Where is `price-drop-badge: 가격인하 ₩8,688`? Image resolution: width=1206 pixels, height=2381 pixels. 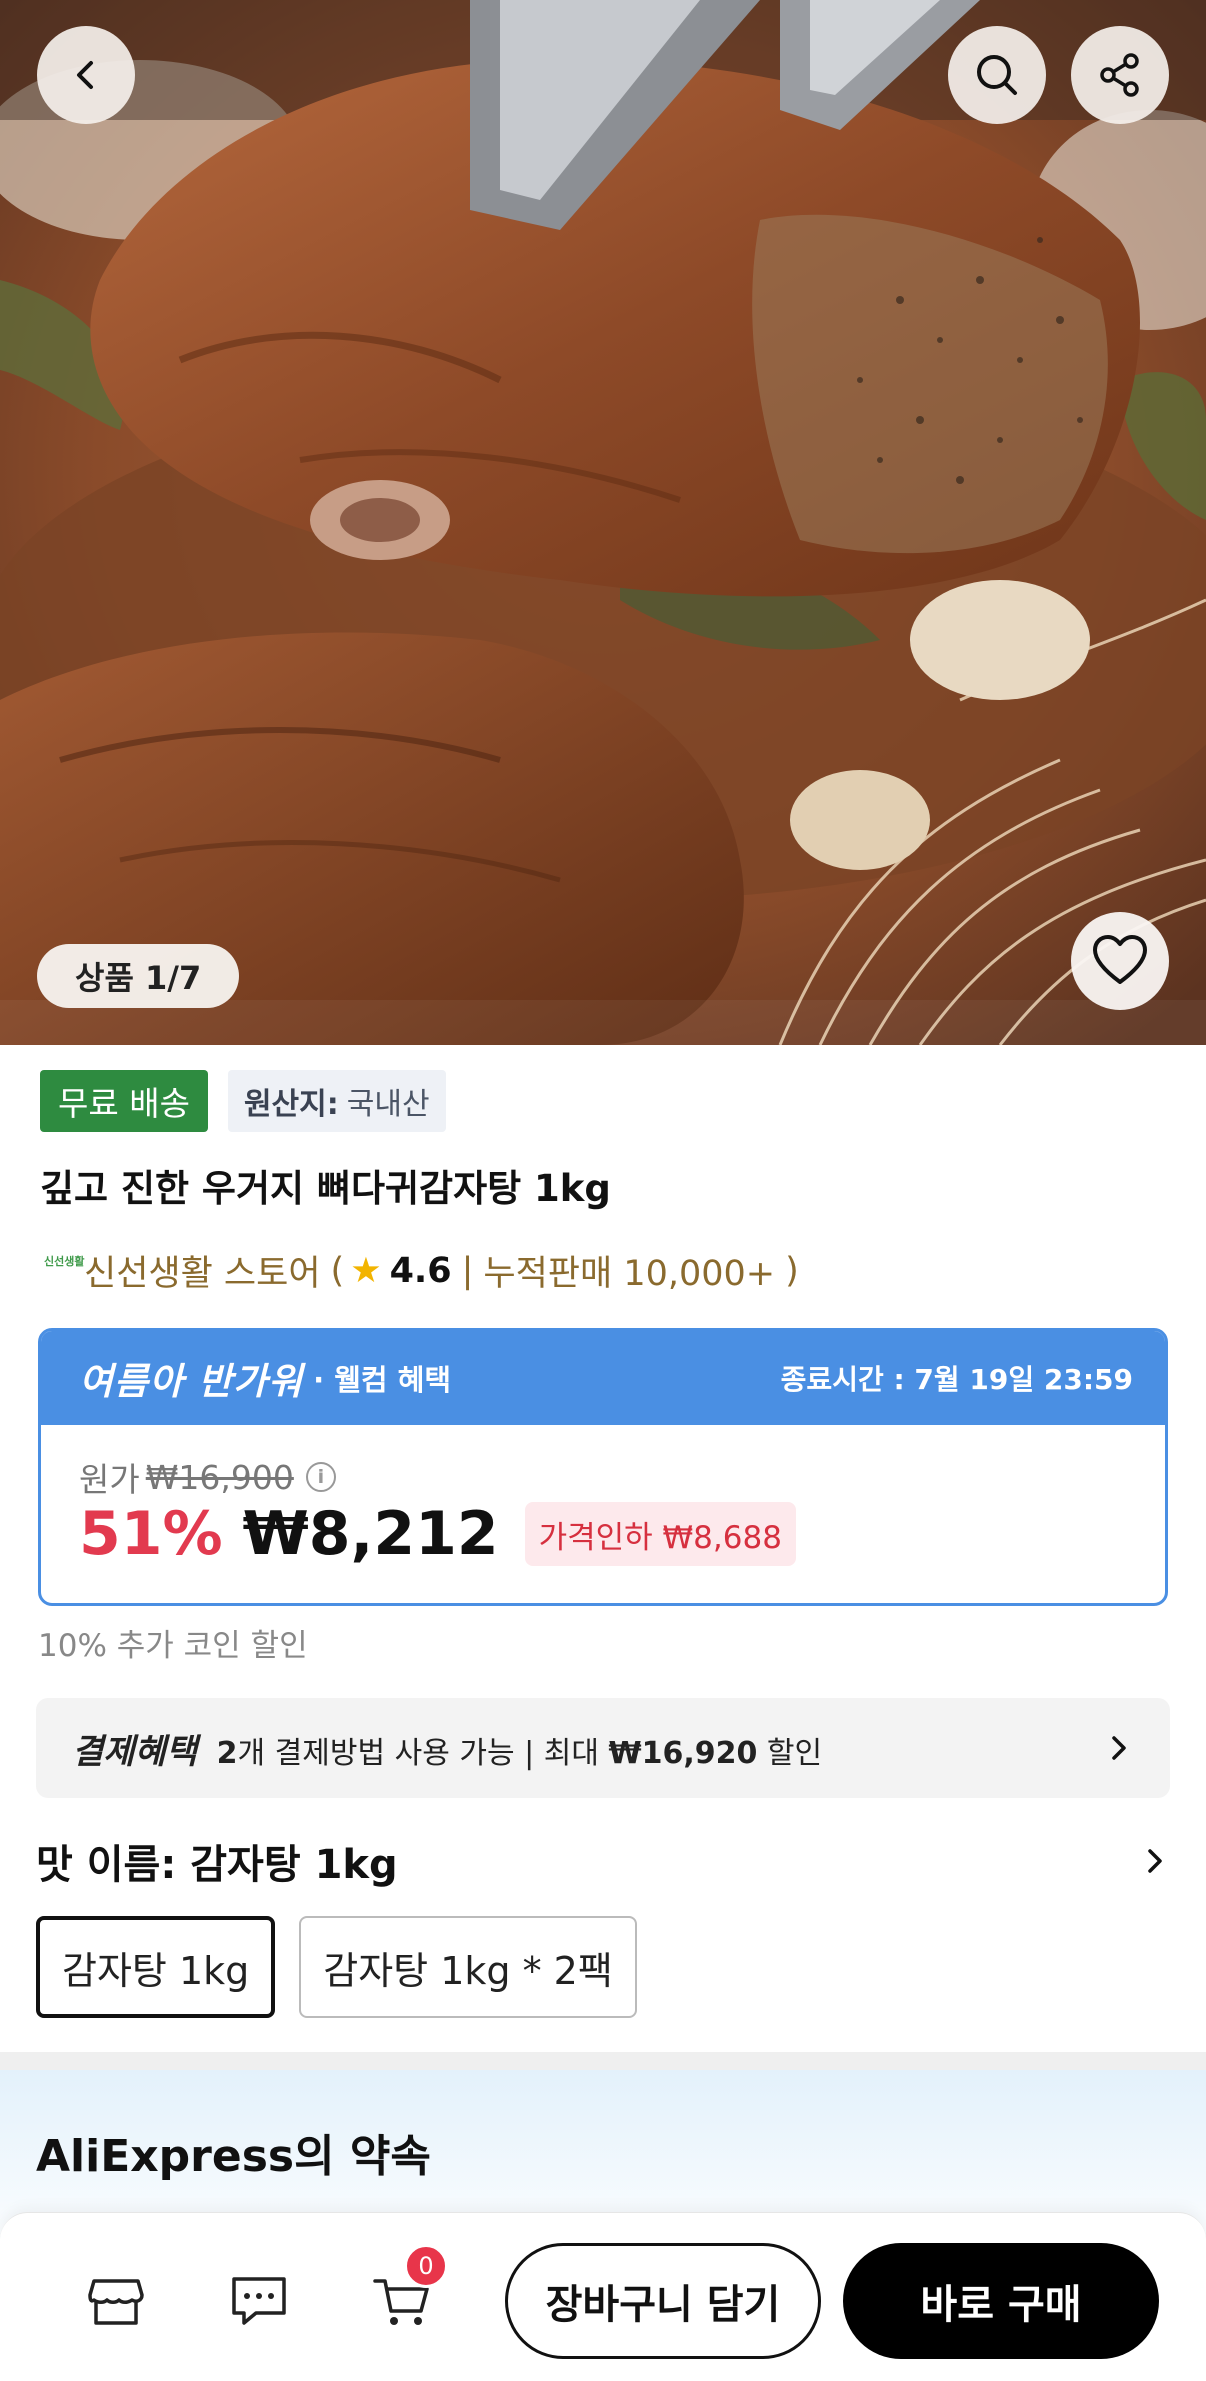
price-drop-badge: 가격인하 ₩8,688 is located at coordinates (660, 1534).